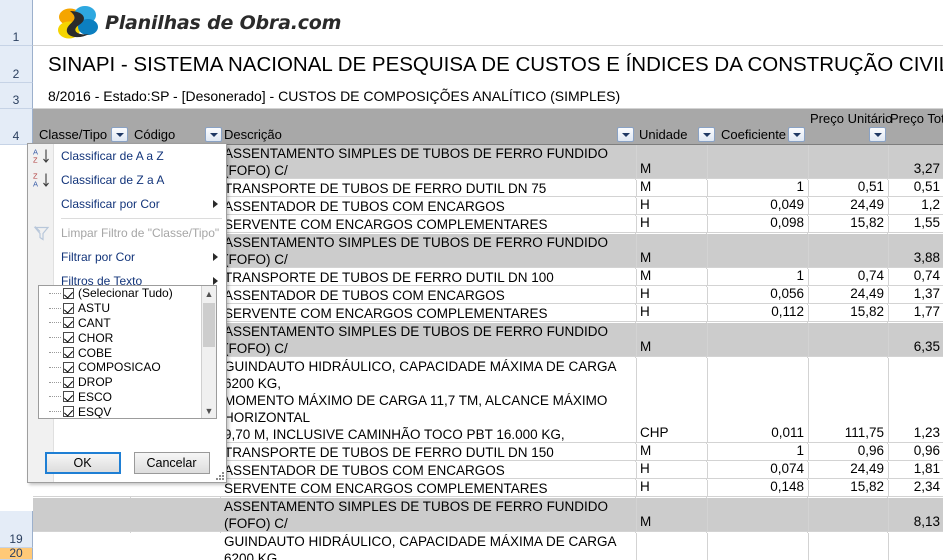 Image resolution: width=943 pixels, height=560 pixels. What do you see at coordinates (127, 382) in the screenshot?
I see `filter-list-item: DROP` at bounding box center [127, 382].